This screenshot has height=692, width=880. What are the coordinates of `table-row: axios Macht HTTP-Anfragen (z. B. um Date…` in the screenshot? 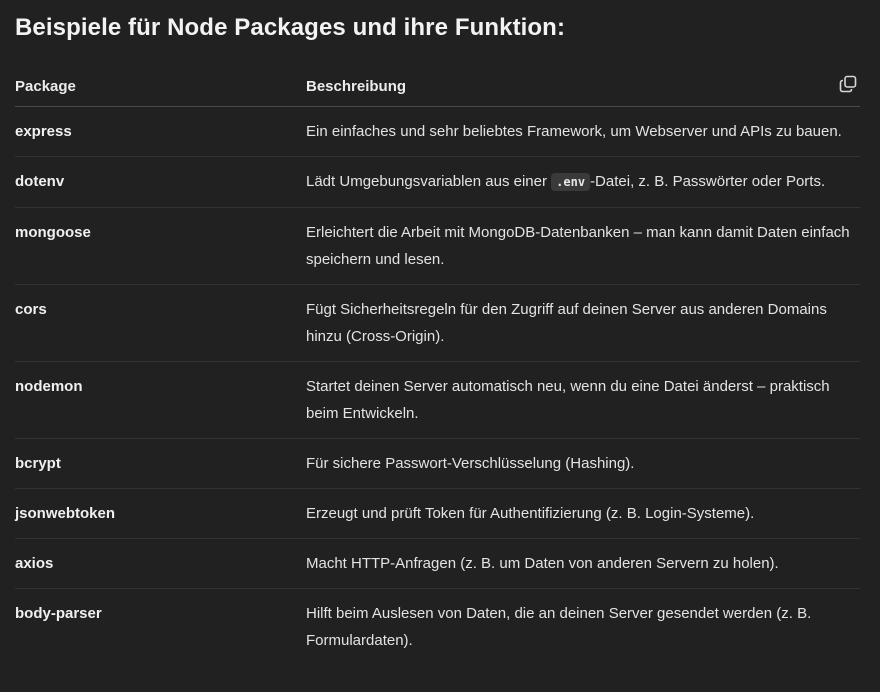 It's located at (437, 563).